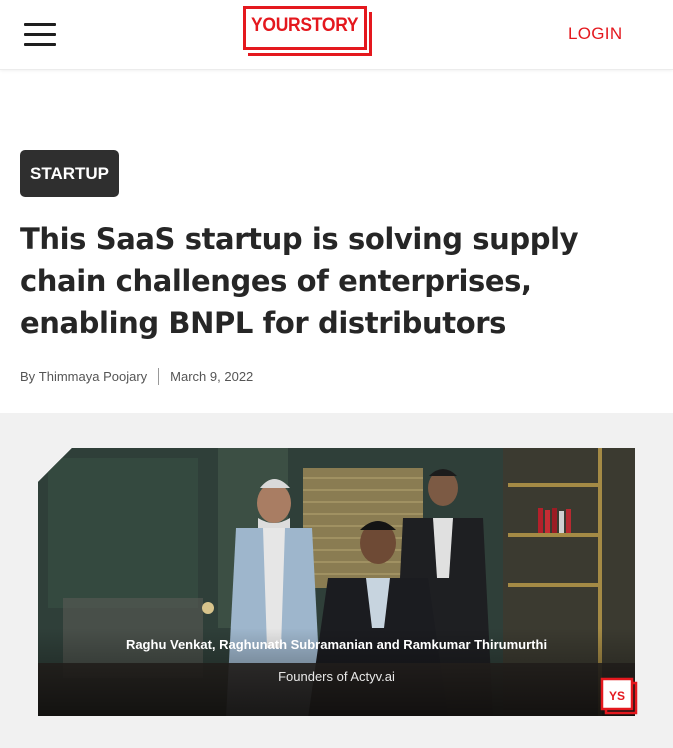 Image resolution: width=673 pixels, height=748 pixels. I want to click on yourstory-logo: YOURSTORY, so click(308, 31).